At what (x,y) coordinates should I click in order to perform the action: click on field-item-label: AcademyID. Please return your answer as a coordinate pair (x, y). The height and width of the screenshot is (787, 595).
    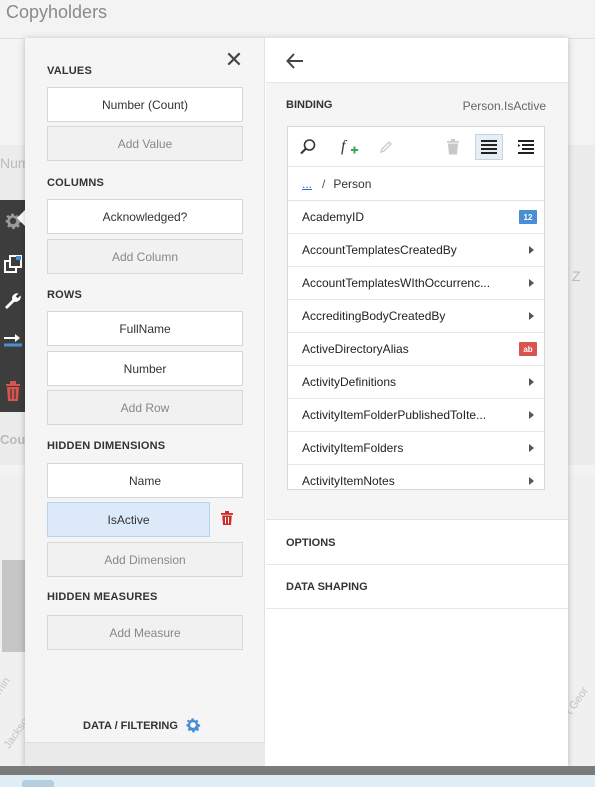
    Looking at the image, I should click on (333, 217).